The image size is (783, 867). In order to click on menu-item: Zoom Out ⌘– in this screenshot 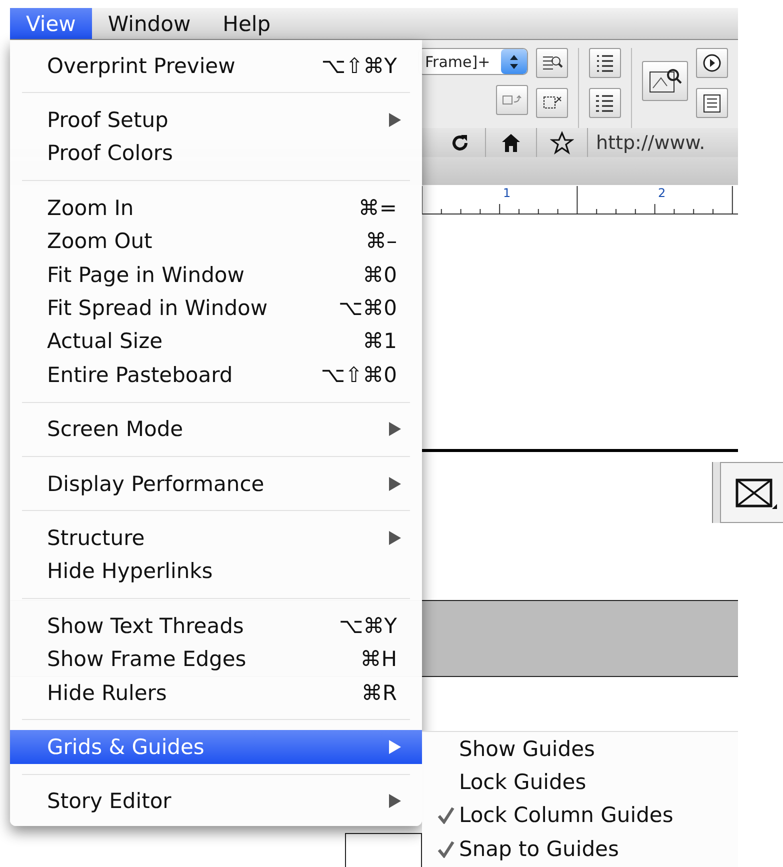, I will do `click(216, 241)`.